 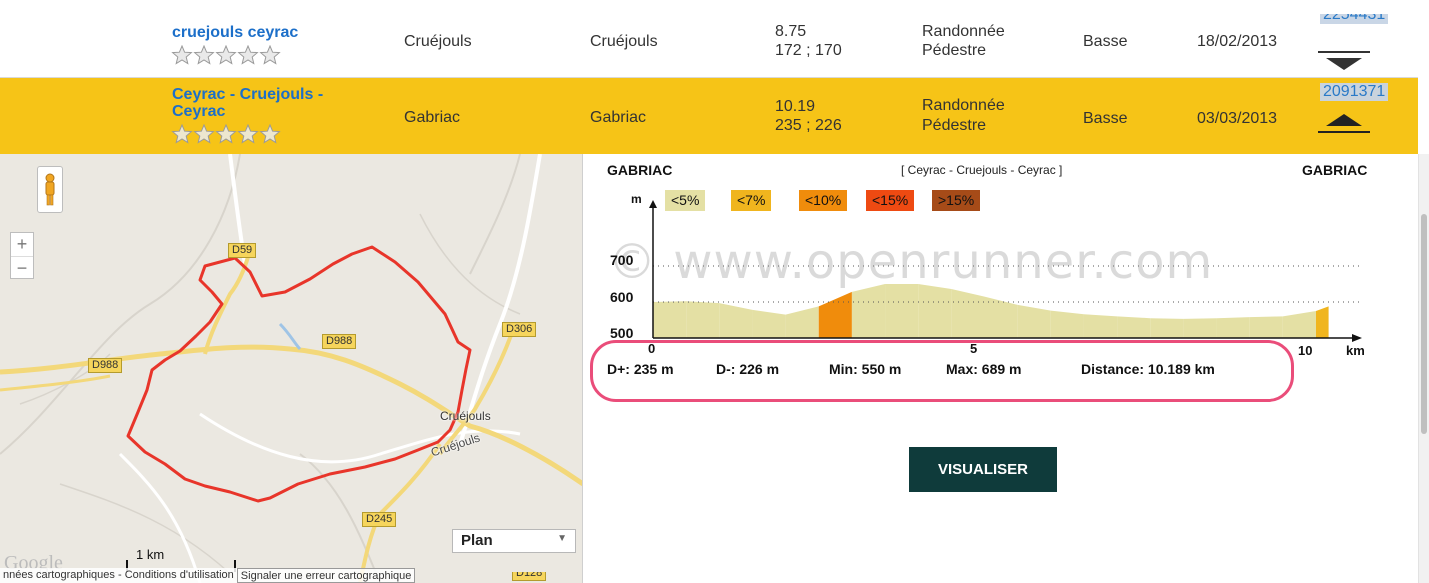 I want to click on elevation-chart, so click(x=1005, y=271).